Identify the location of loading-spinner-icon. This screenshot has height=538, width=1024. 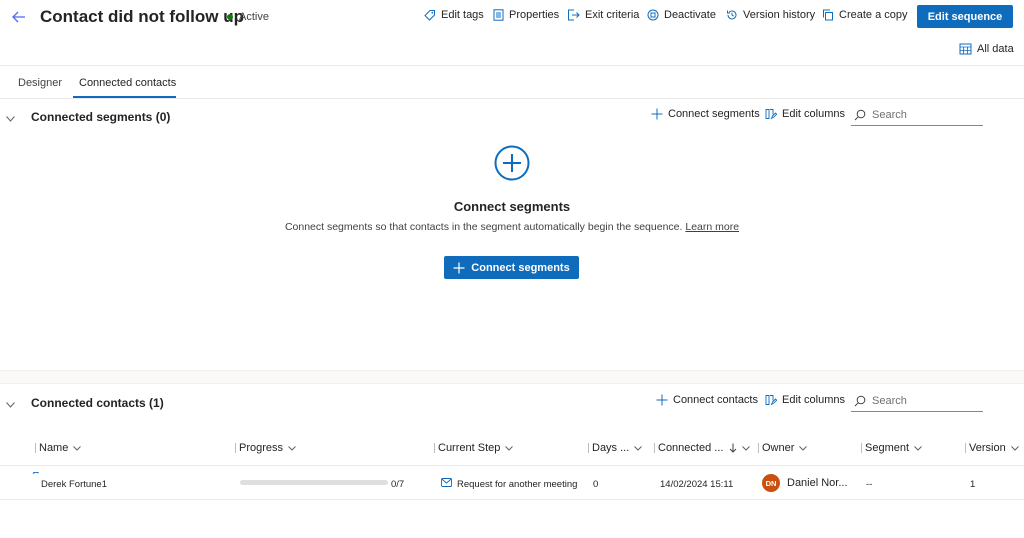
(36, 477).